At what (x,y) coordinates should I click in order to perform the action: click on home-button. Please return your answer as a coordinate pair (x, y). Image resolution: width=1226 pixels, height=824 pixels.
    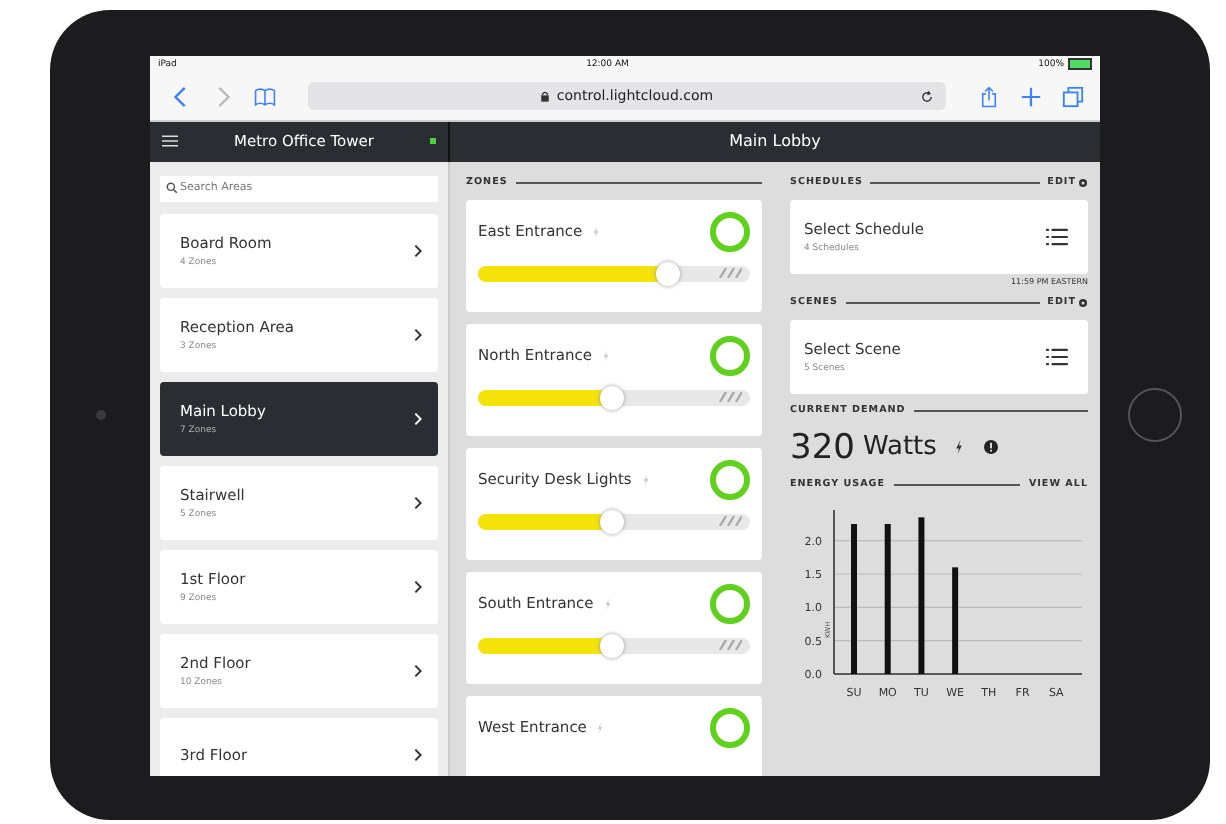
    Looking at the image, I should click on (1155, 415).